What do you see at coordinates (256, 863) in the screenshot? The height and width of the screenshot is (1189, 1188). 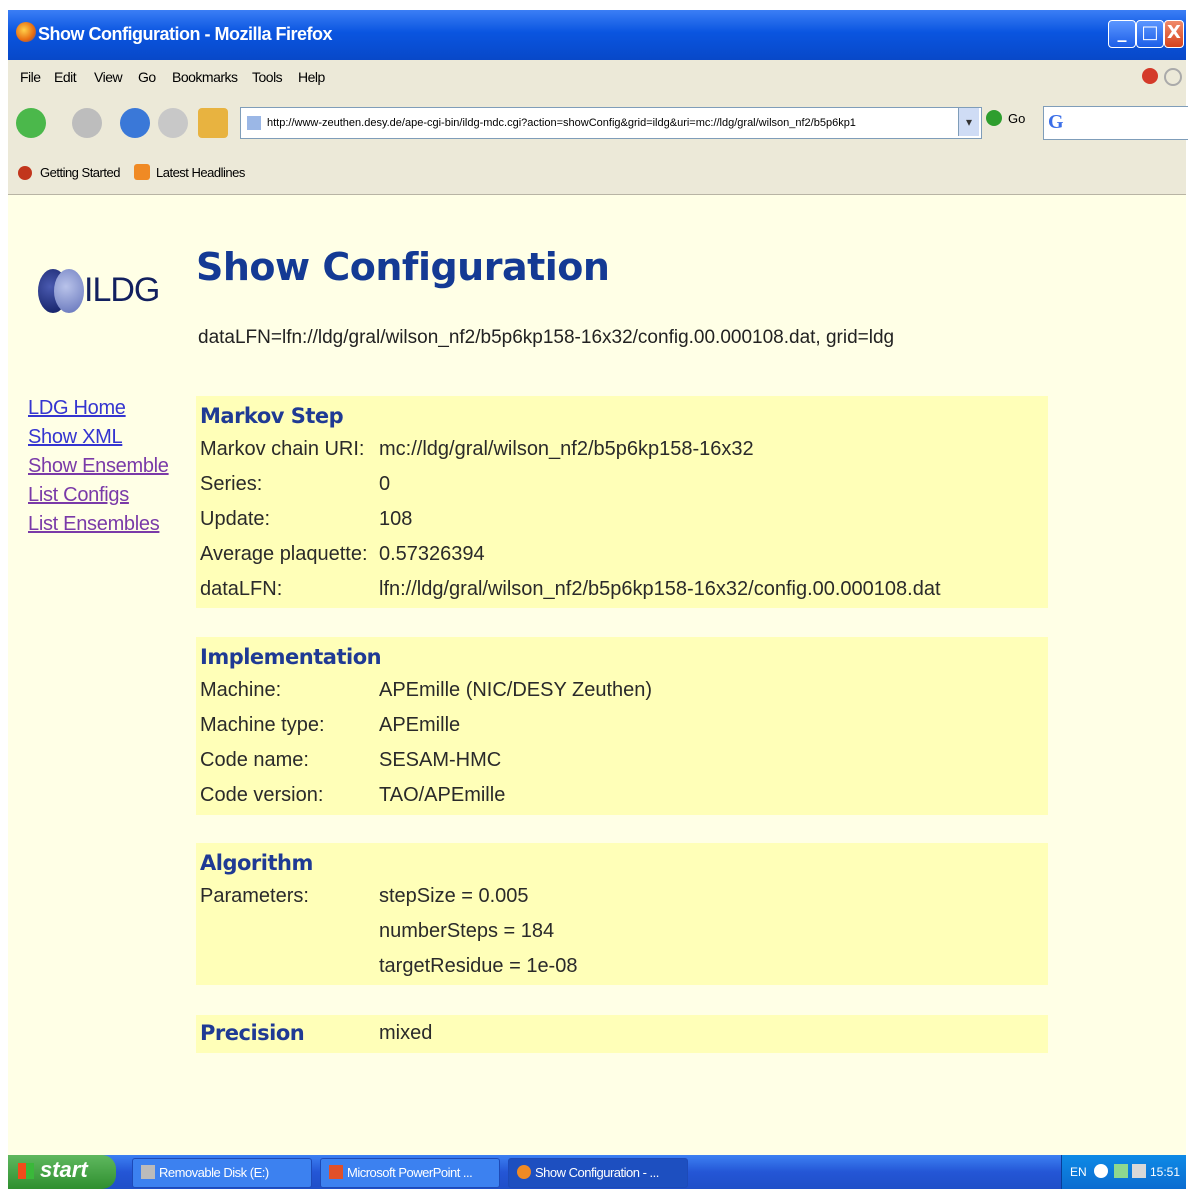 I see `section-heading: Algorithm` at bounding box center [256, 863].